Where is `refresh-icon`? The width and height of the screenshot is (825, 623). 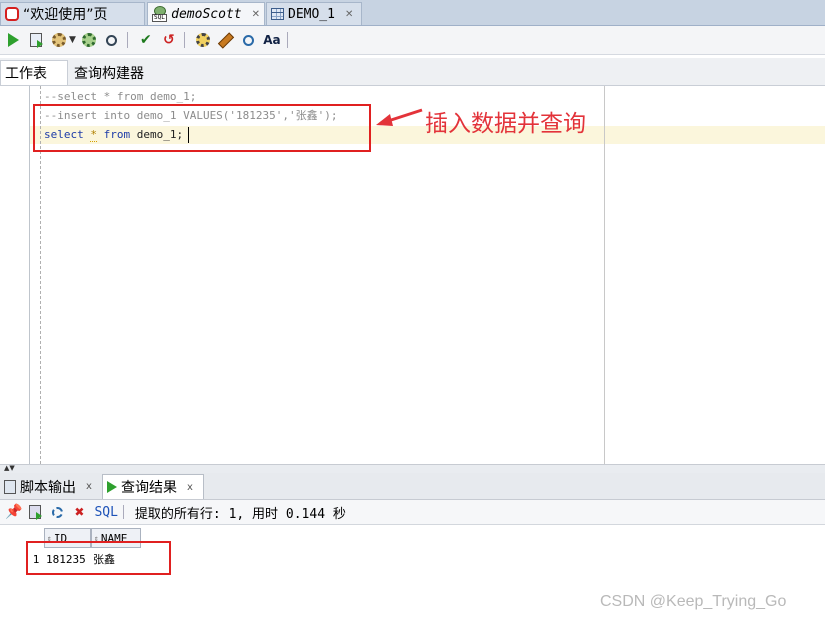 refresh-icon is located at coordinates (57, 512).